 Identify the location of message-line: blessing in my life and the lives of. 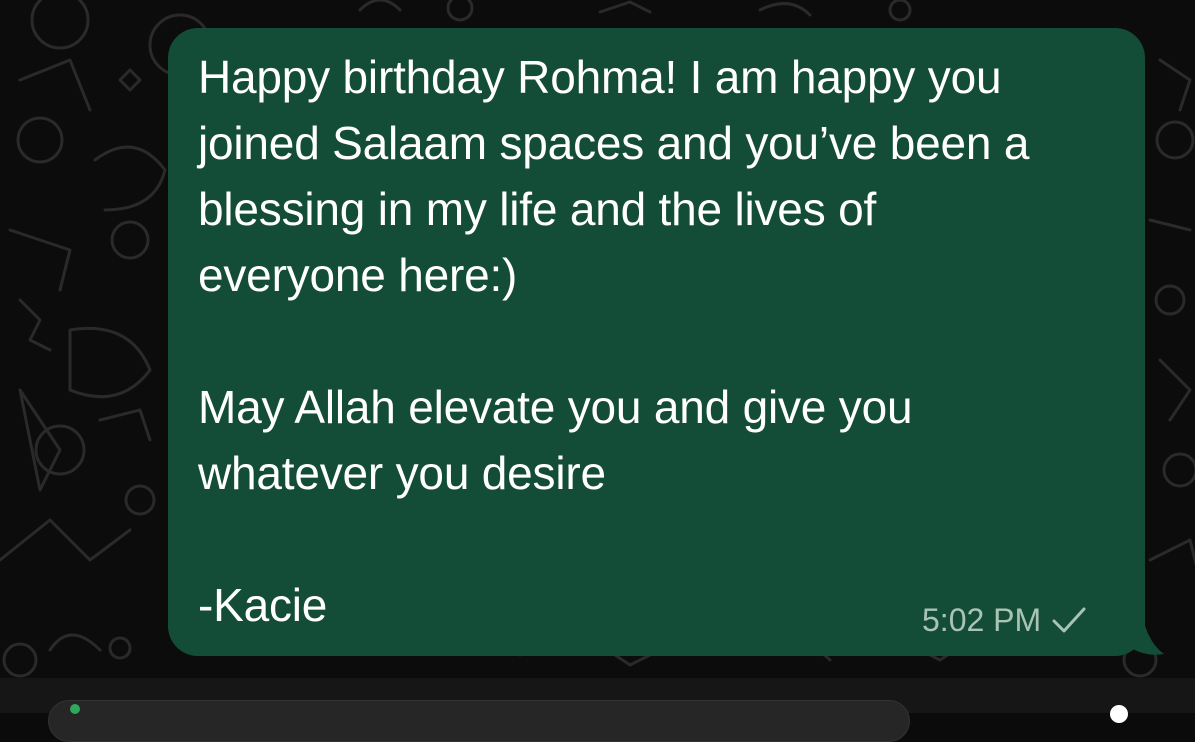
(537, 209).